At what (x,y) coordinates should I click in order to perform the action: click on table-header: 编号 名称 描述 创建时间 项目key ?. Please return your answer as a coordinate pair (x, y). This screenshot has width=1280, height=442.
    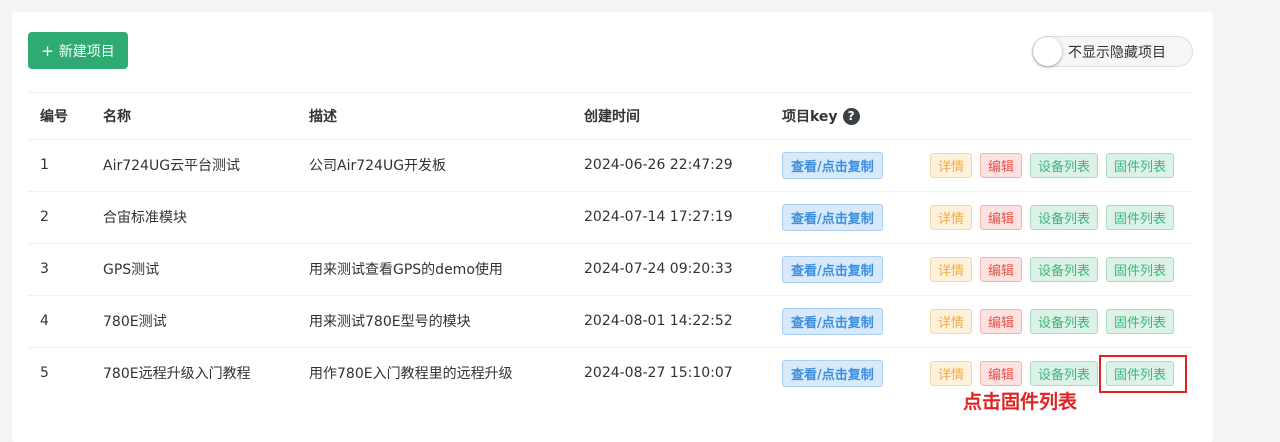
    Looking at the image, I should click on (610, 116).